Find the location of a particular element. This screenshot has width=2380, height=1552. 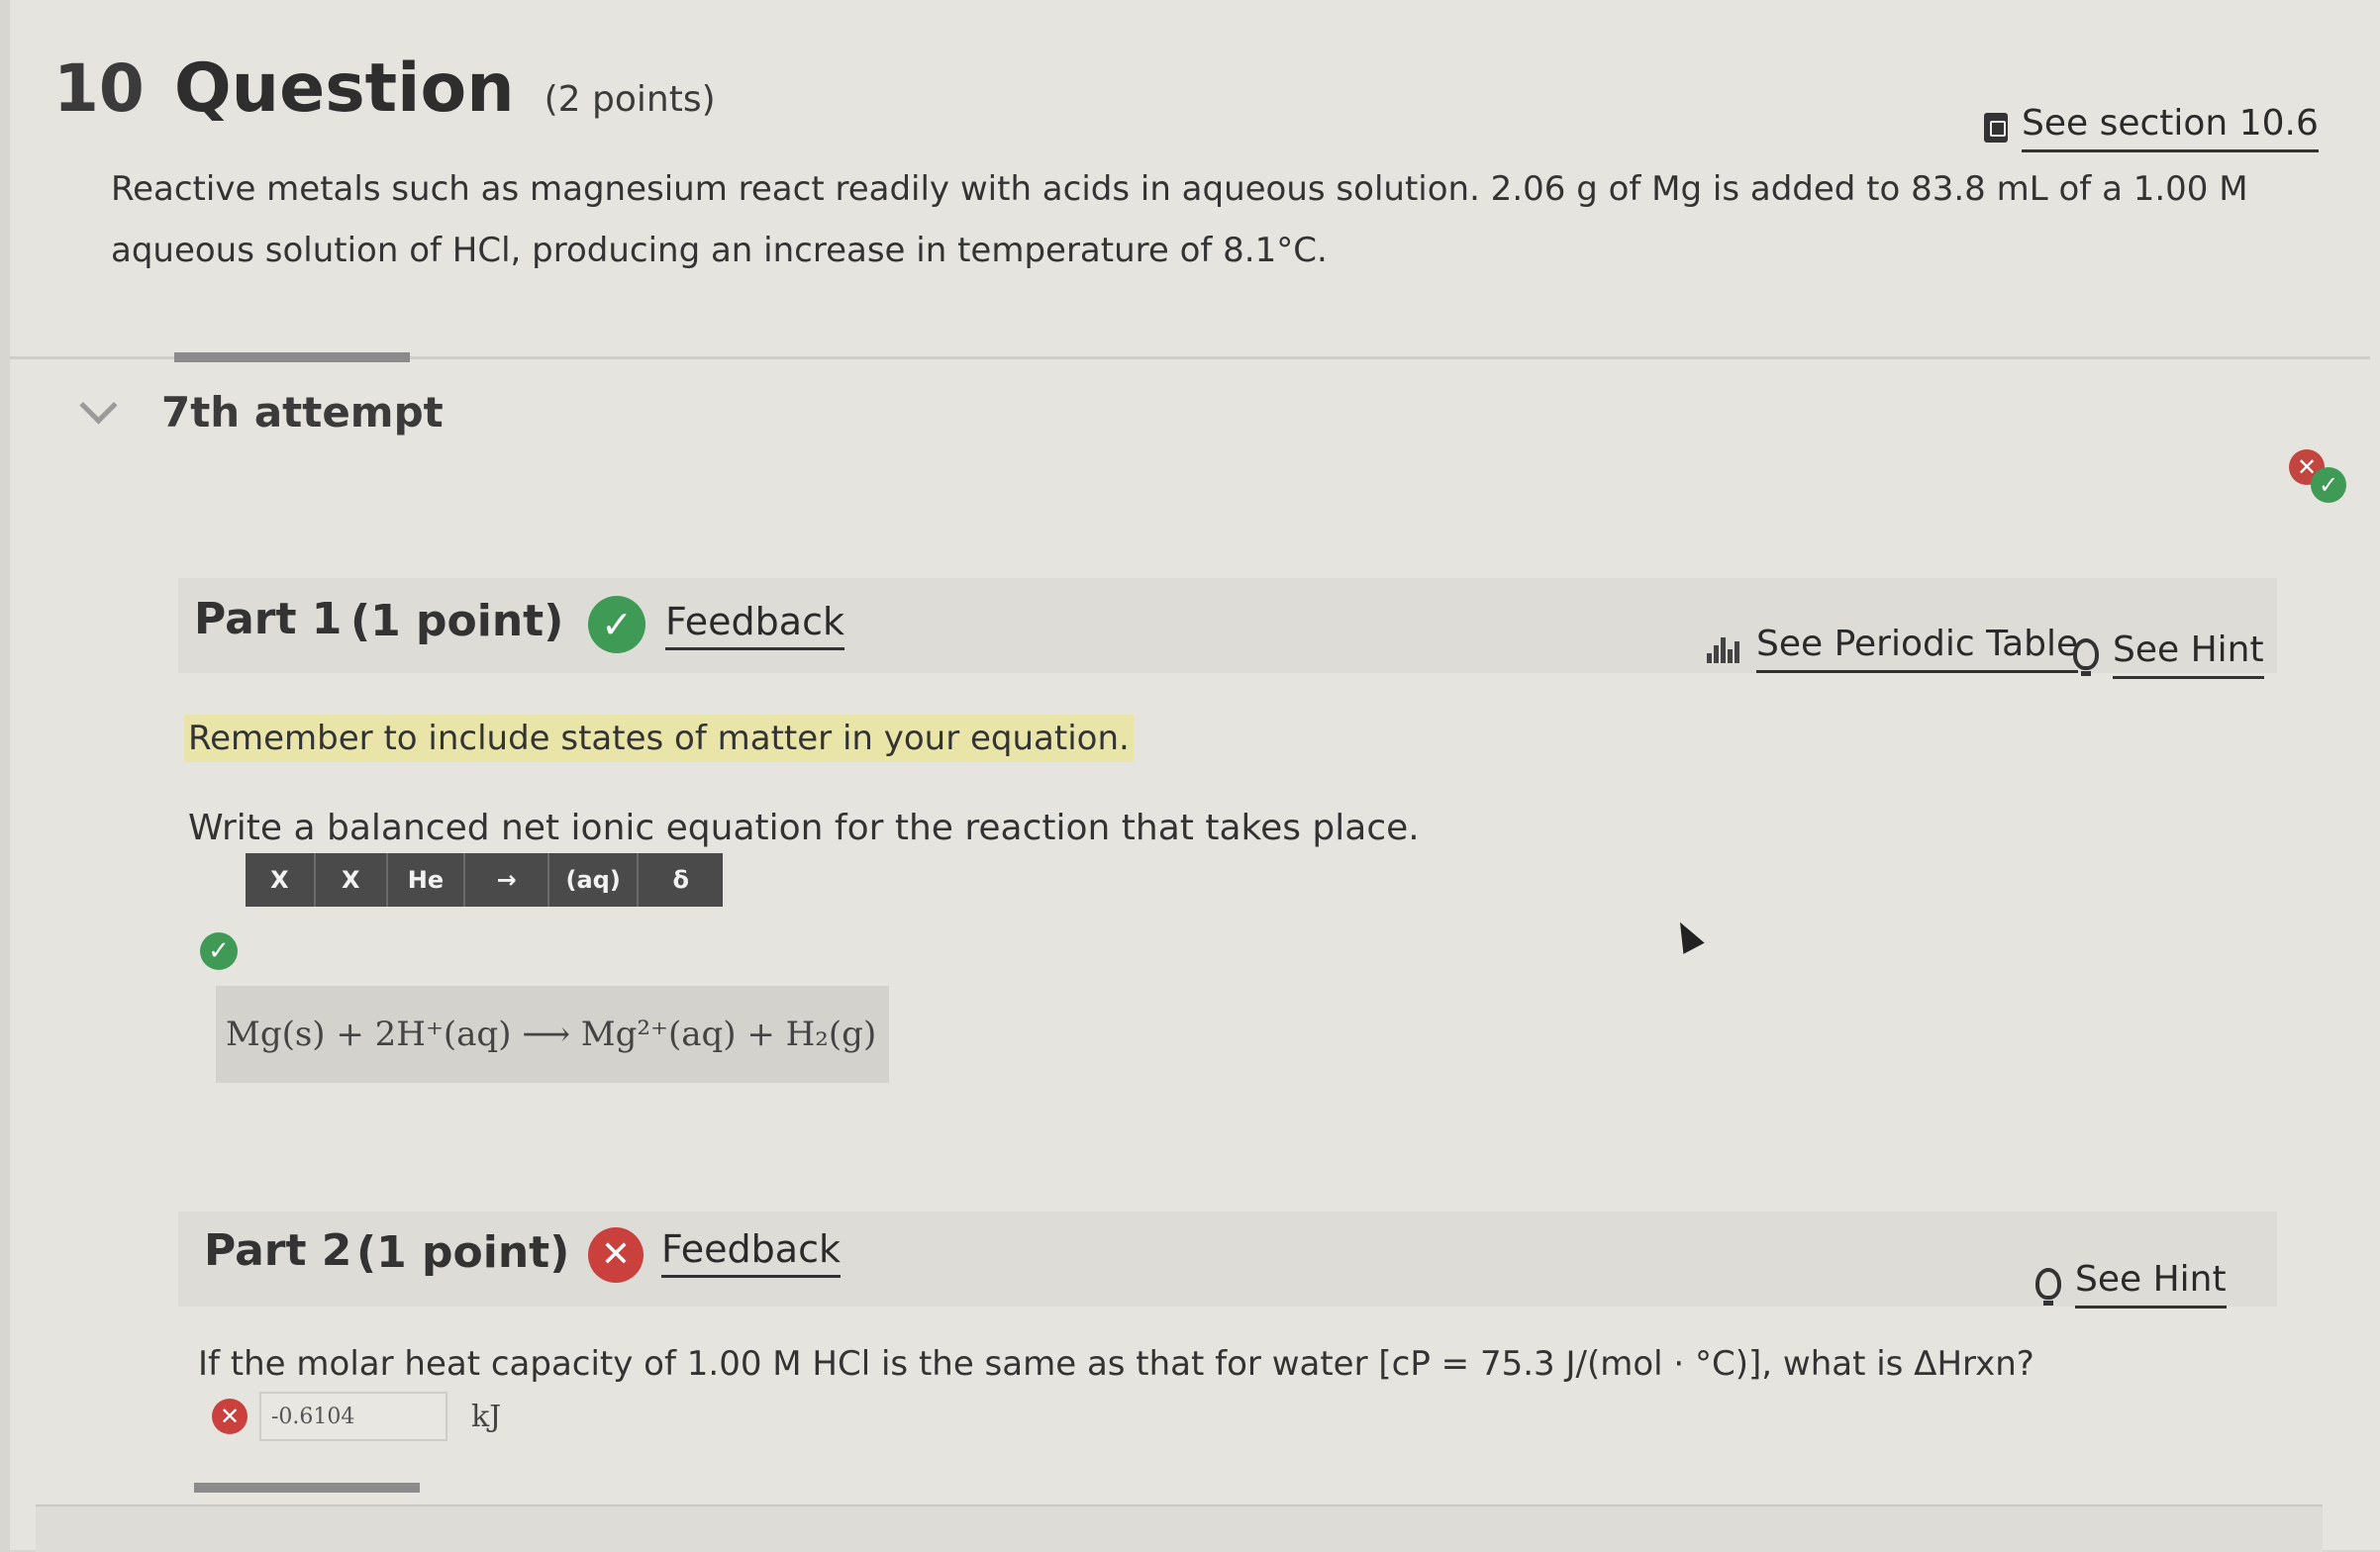

attempt-toggle: 7th attempt is located at coordinates (261, 411).